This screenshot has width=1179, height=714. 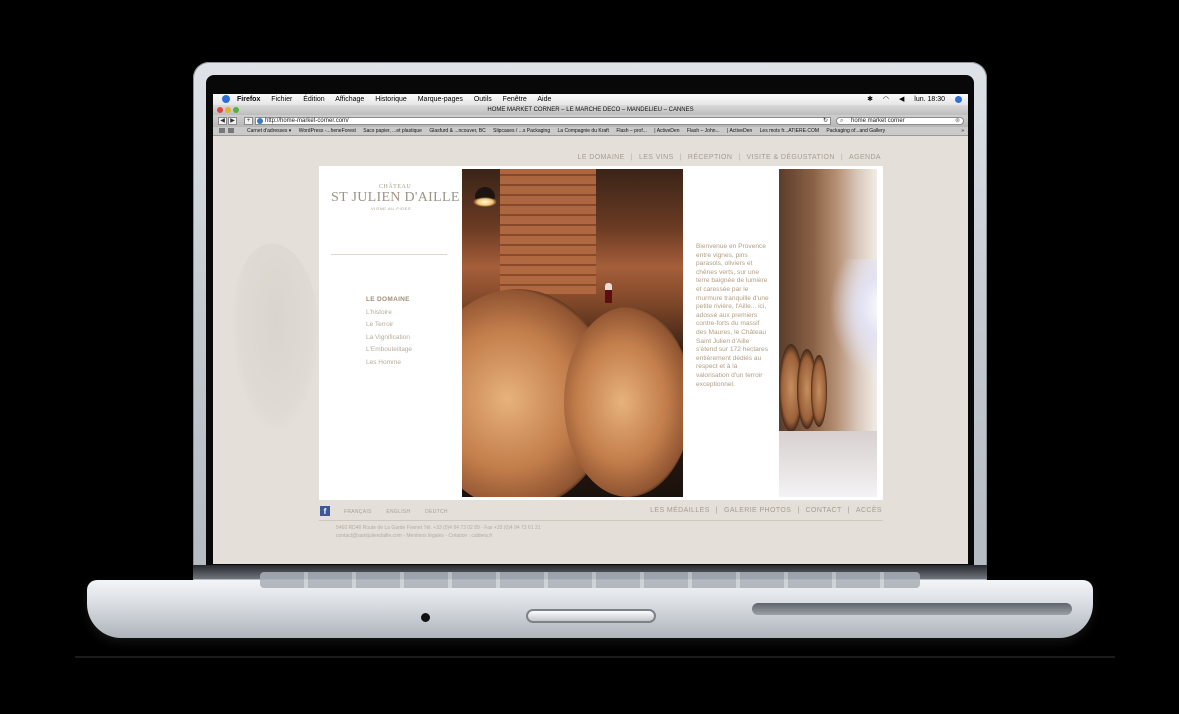 What do you see at coordinates (307, 121) in the screenshot?
I see `url-text: http://home-market-corner.com/` at bounding box center [307, 121].